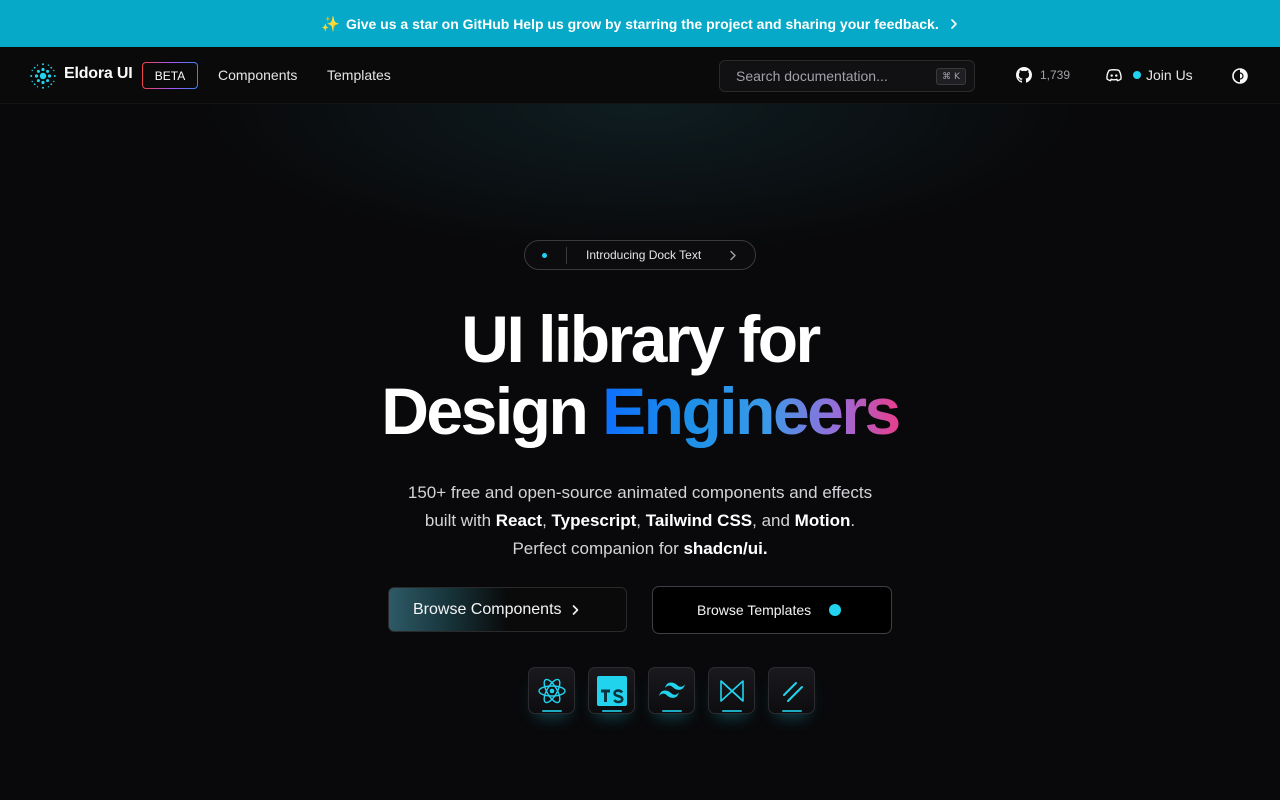  Describe the element at coordinates (598, 548) in the screenshot. I see `sub-text: Perfect companion for` at that location.